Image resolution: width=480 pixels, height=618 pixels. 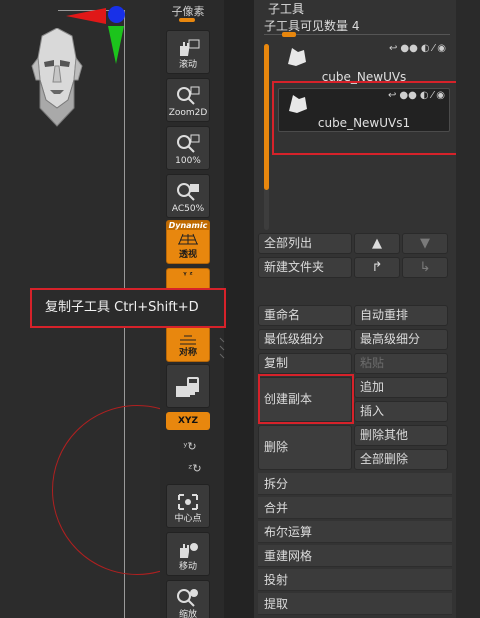 I want to click on move-down-arrow-icon: ▼, so click(x=425, y=243).